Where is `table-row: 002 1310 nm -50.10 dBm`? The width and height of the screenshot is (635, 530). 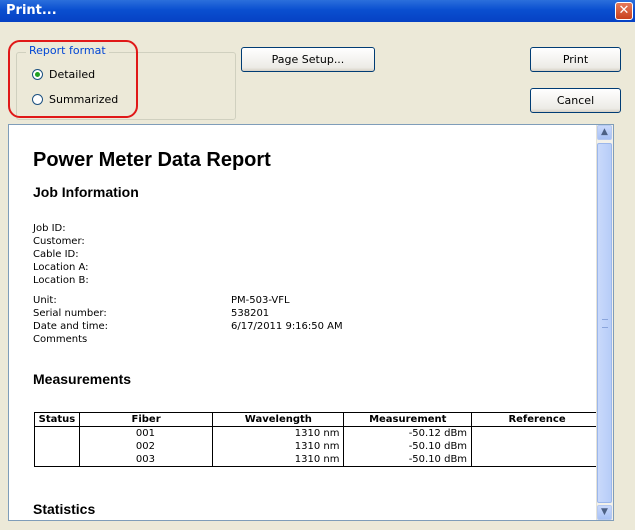 table-row: 002 1310 nm -50.10 dBm is located at coordinates (318, 446).